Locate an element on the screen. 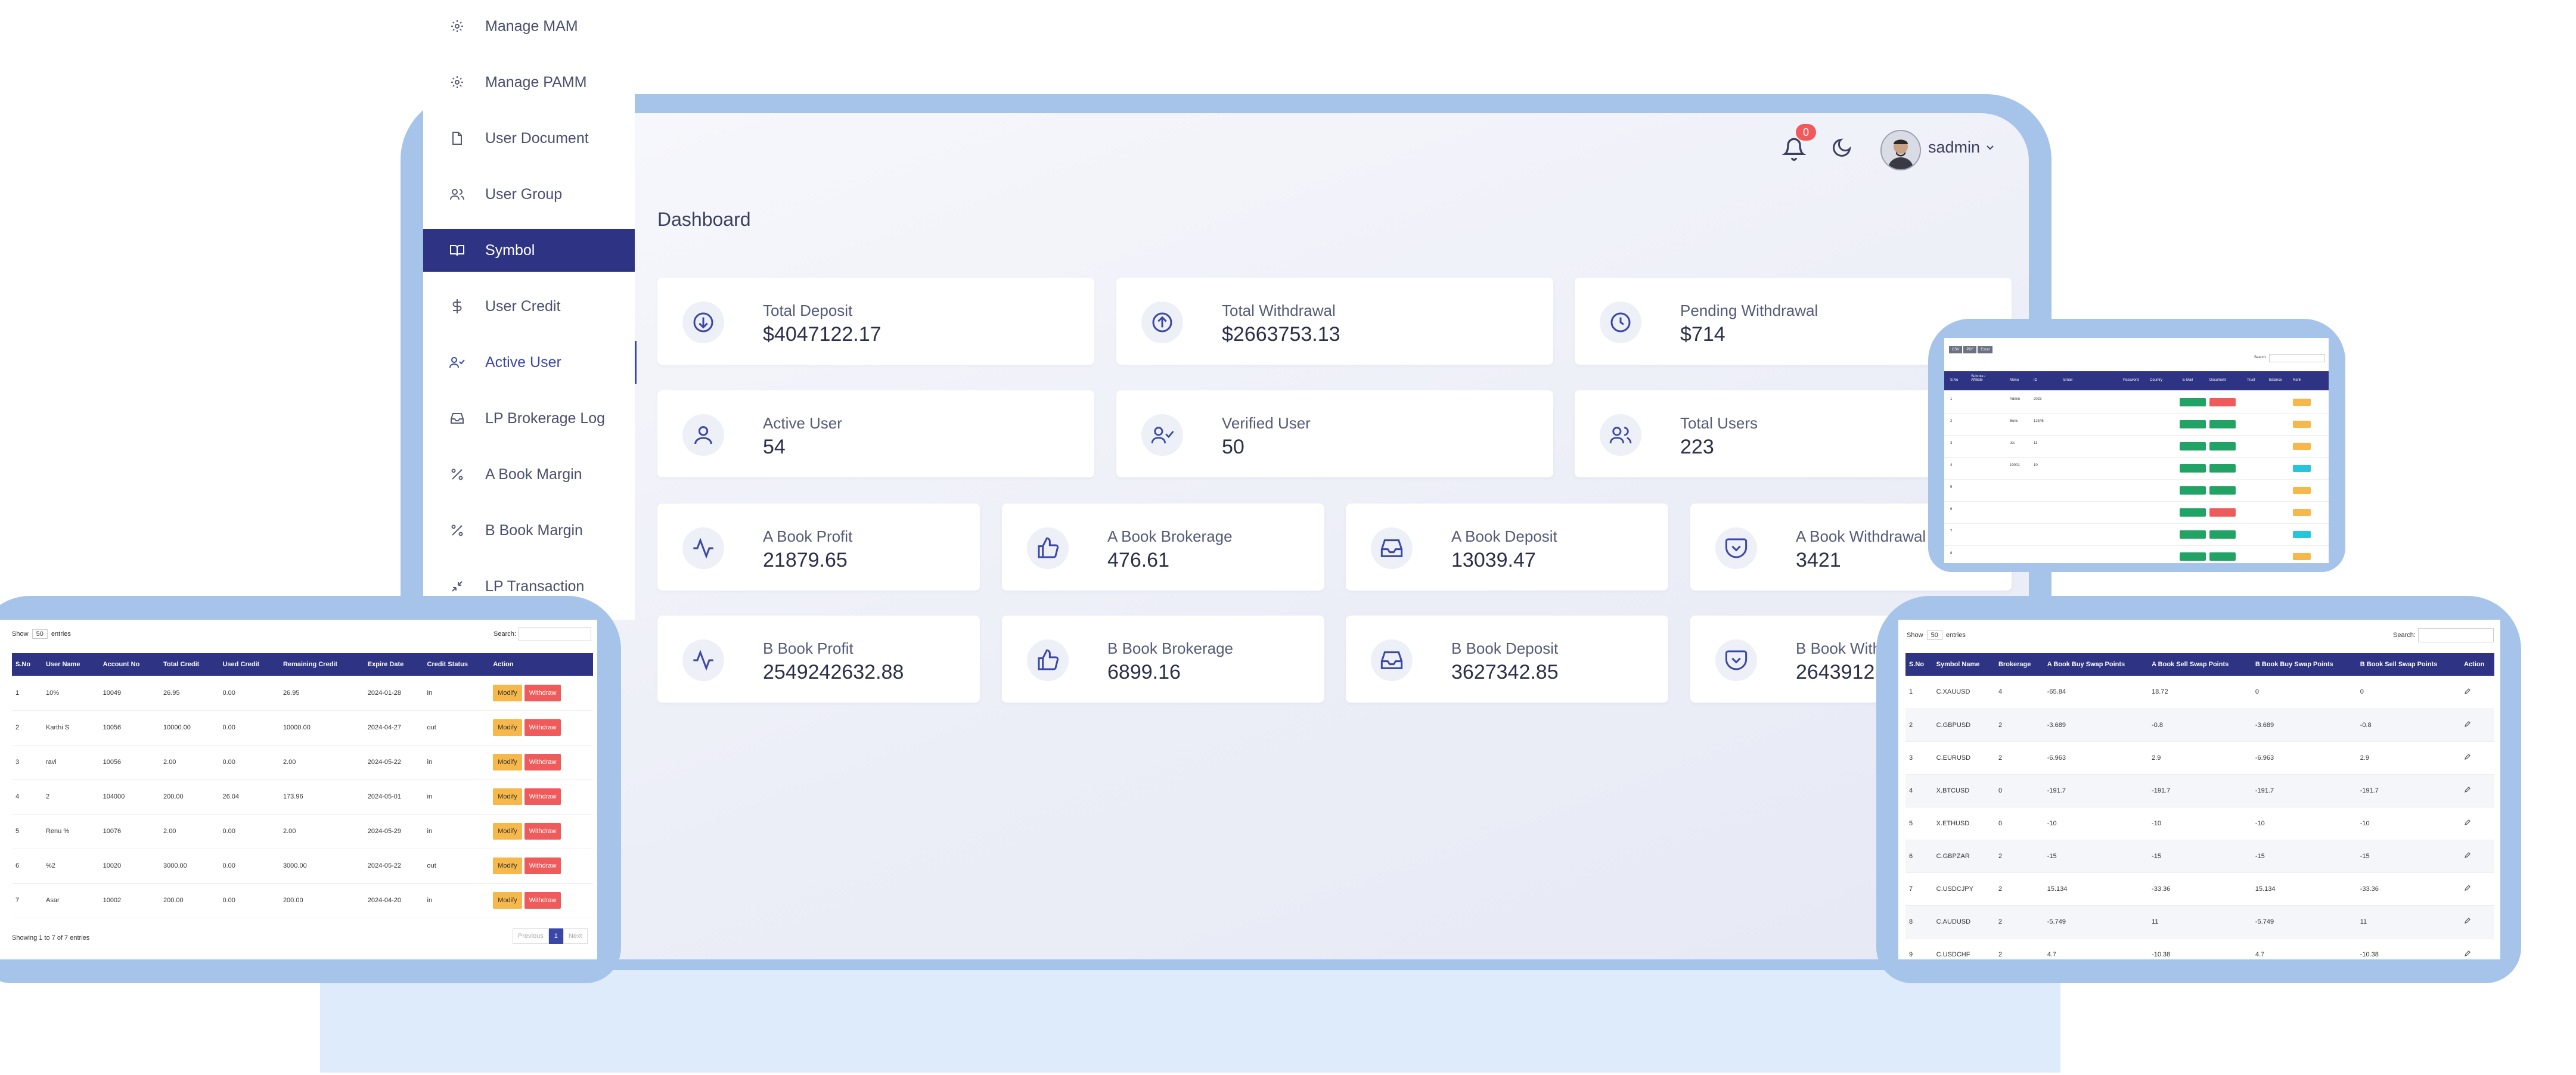 This screenshot has width=2576, height=1075. header-cell: B Book Buy Swap Points is located at coordinates (2304, 665).